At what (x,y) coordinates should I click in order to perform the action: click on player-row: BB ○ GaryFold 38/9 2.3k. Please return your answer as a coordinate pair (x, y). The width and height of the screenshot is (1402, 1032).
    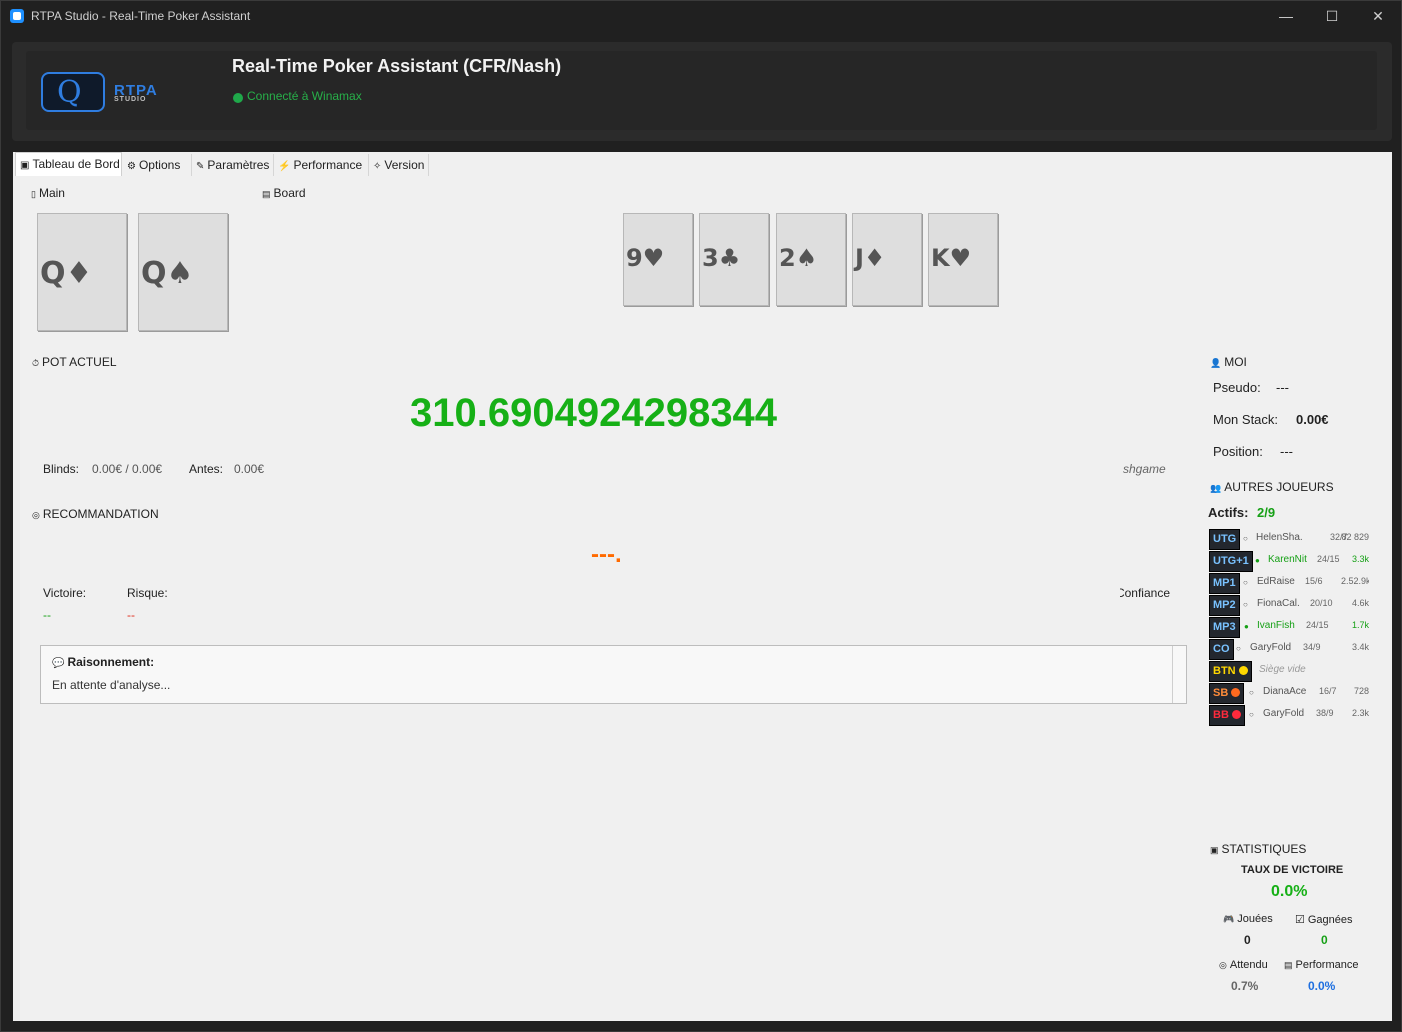
    Looking at the image, I should click on (1294, 715).